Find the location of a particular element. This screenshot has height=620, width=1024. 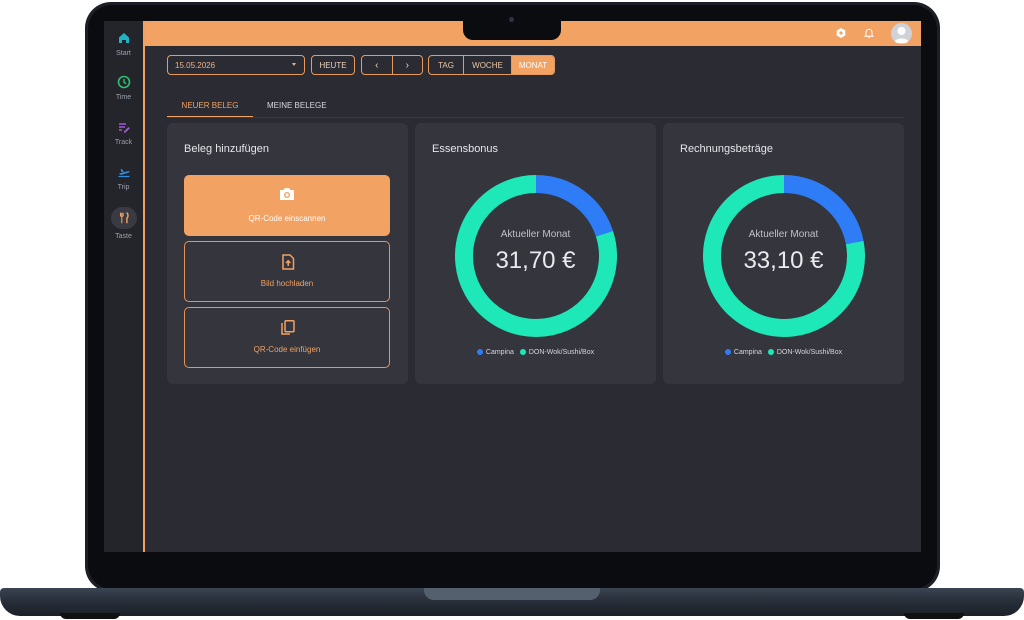

prev-button: ‹ is located at coordinates (377, 65).